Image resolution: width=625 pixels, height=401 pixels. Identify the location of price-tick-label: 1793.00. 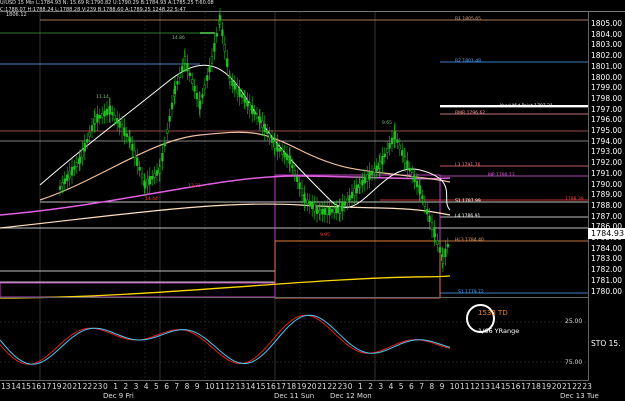
(607, 152).